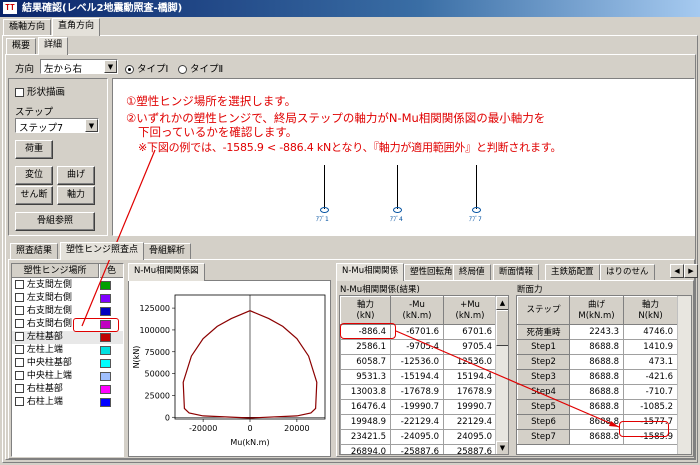 Image resolution: width=700 pixels, height=465 pixels. I want to click on table-row: 19948.9 -22129.4 22129.4, so click(418, 422).